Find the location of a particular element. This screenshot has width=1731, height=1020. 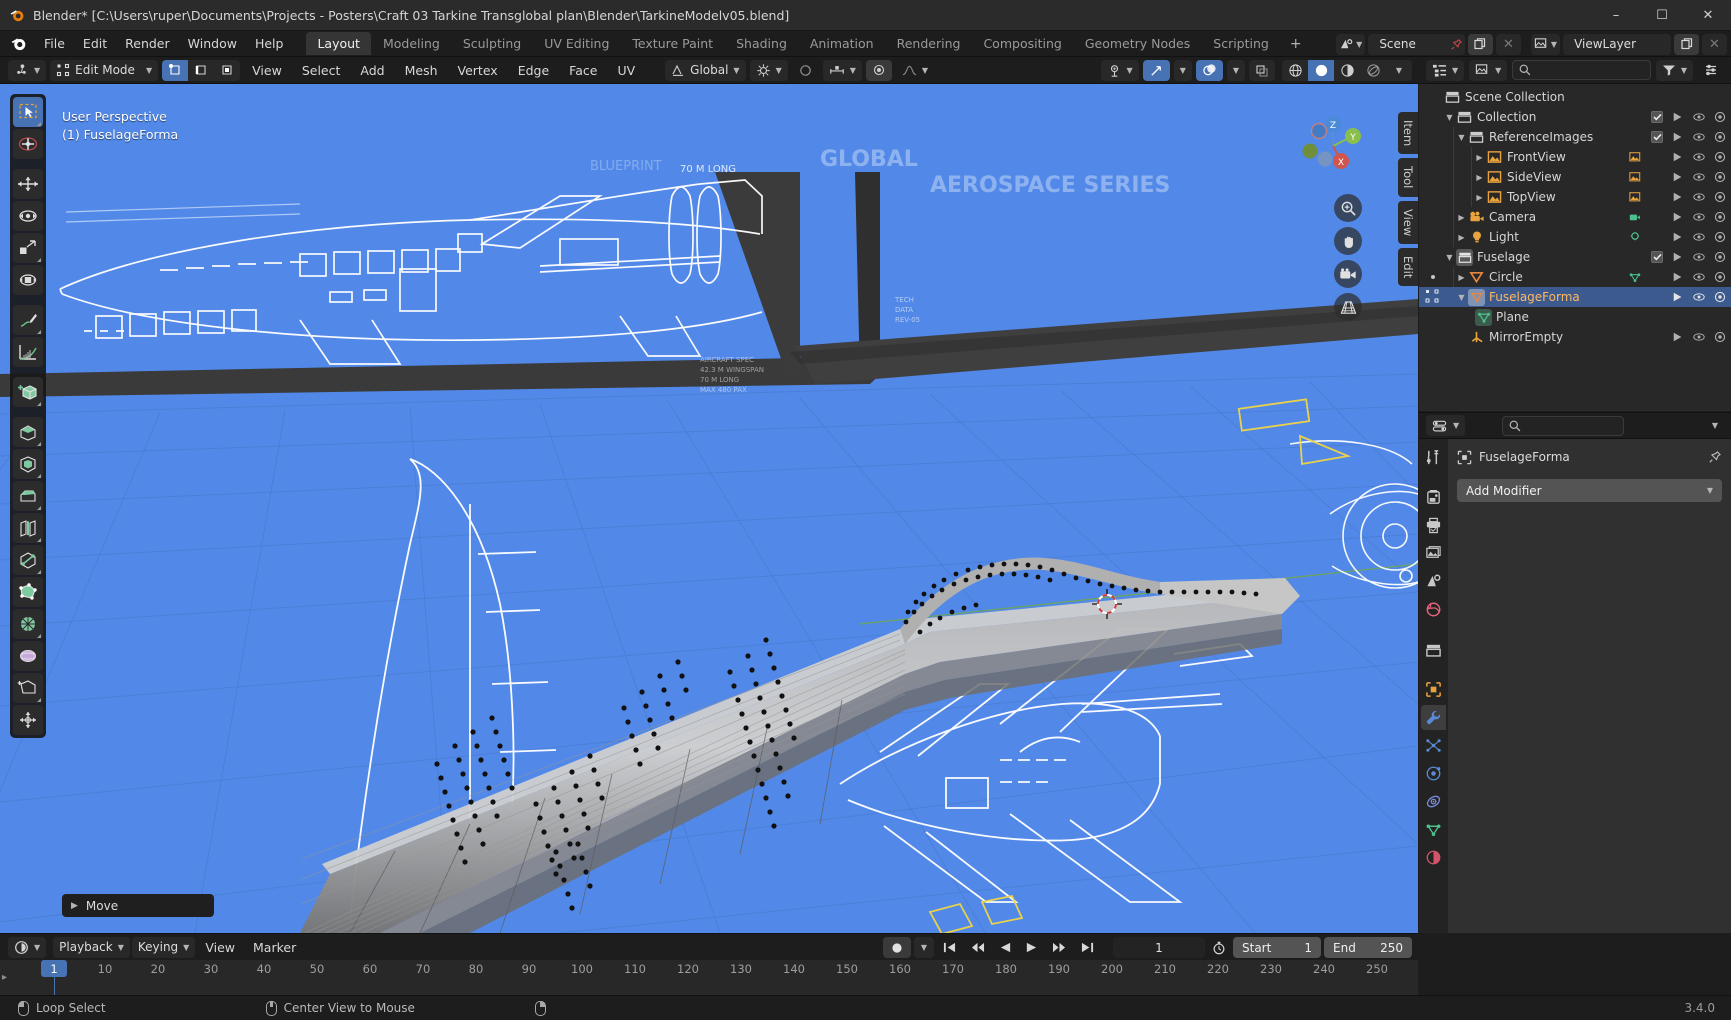

blender-menu-icon is located at coordinates (18, 43).